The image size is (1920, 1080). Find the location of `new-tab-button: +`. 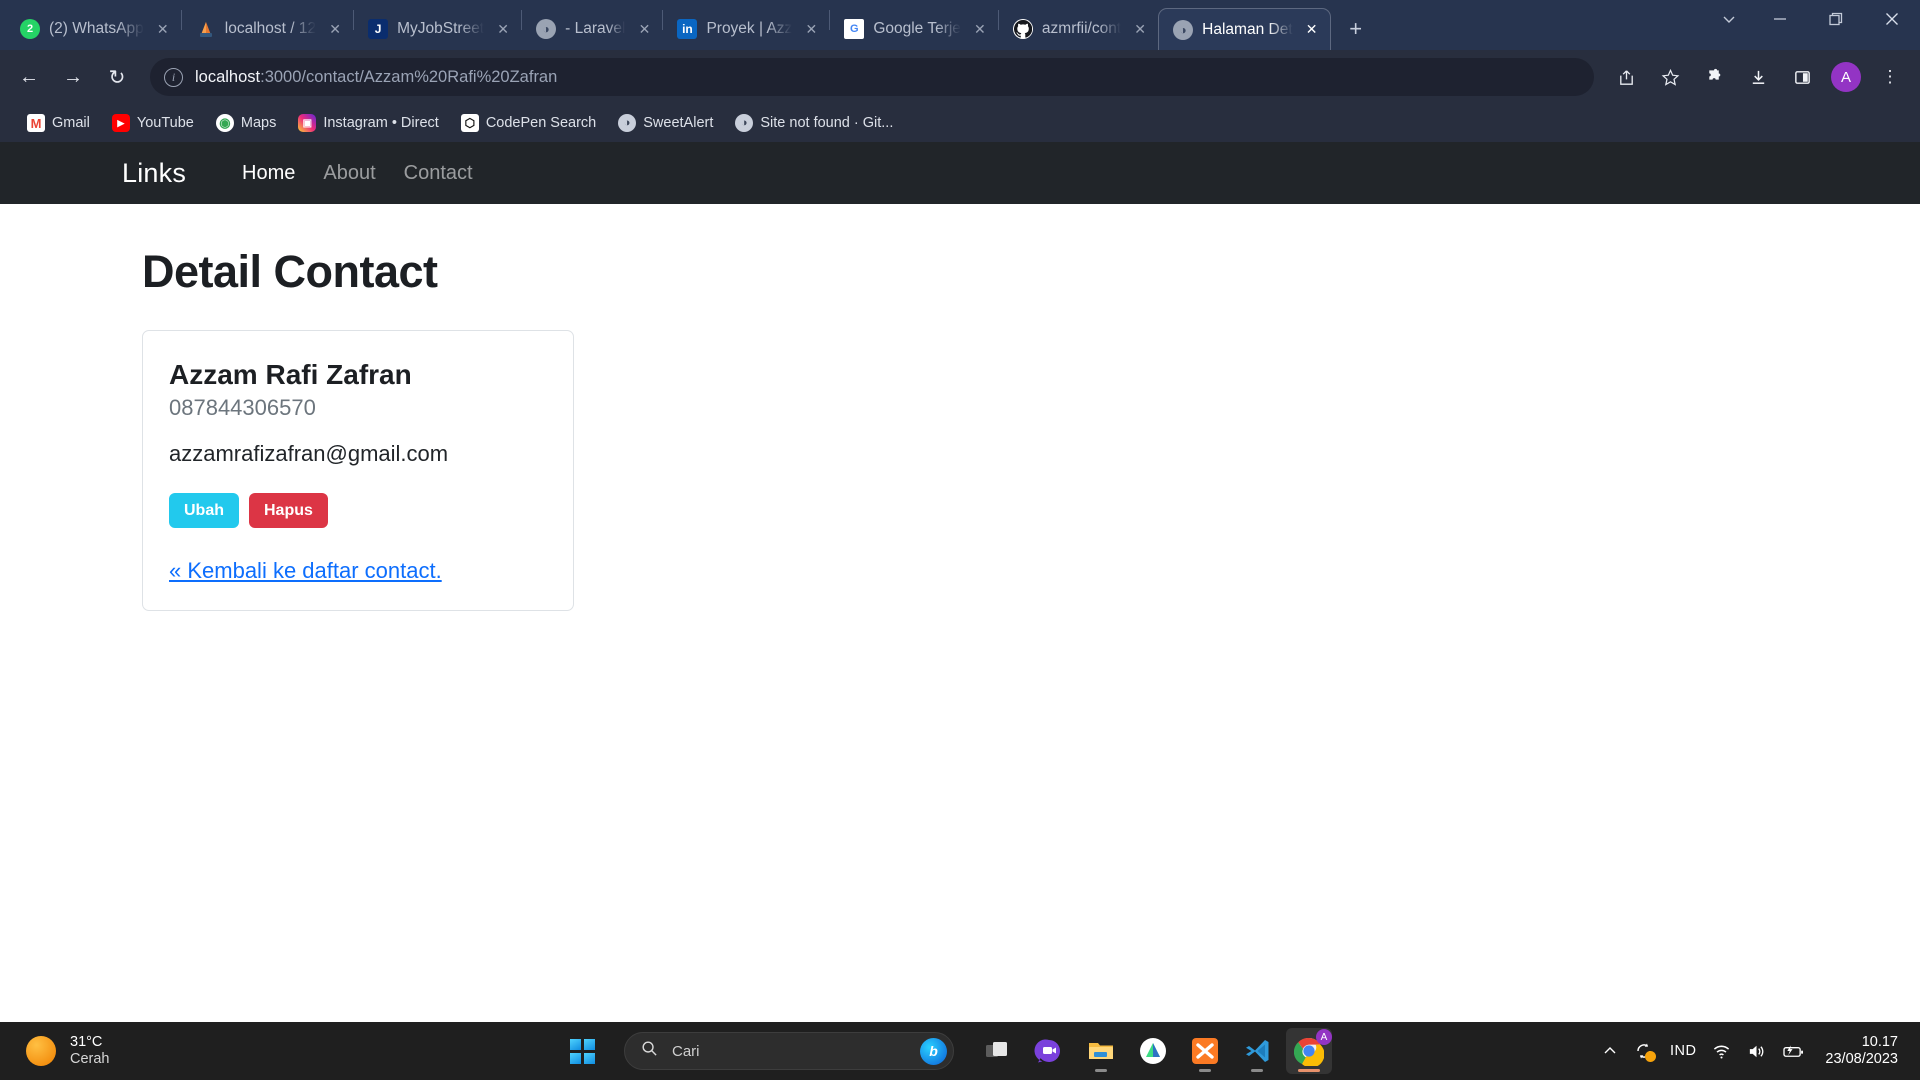

new-tab-button: + is located at coordinates (1356, 29).